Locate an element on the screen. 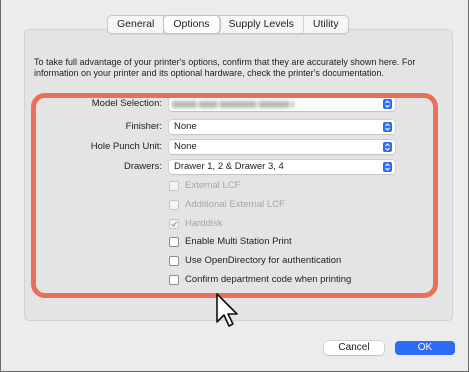  checkbox-label: Confirm department code when printing is located at coordinates (268, 279).